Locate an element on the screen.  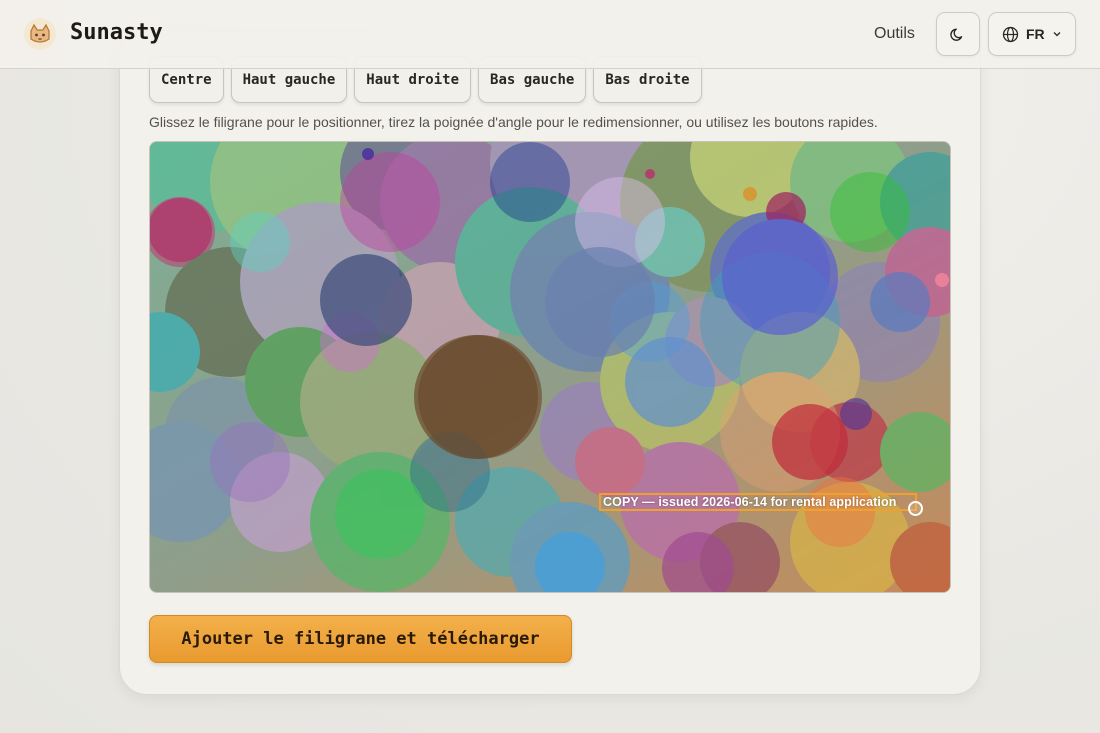
top-header: Sunasty Outils FR is located at coordinates (550, 34).